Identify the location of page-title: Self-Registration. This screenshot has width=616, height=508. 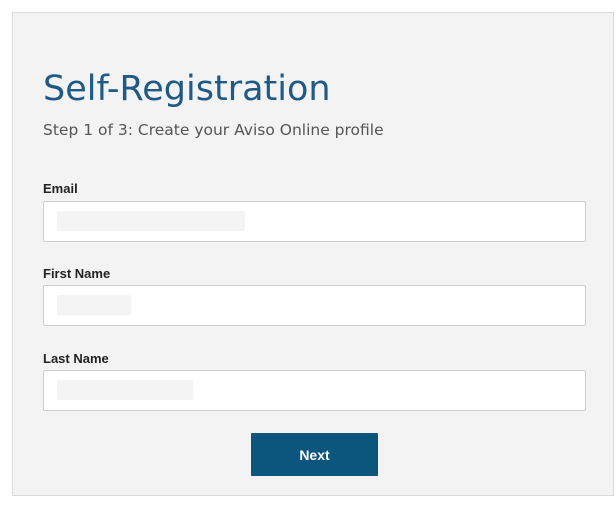
(187, 89).